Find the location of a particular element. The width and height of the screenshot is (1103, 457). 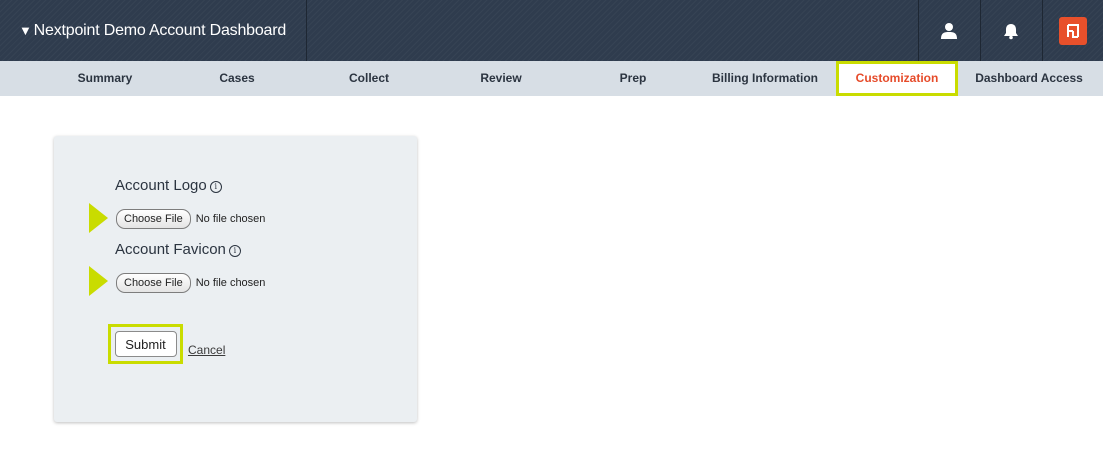

account-logo-label: Account Logo i is located at coordinates (168, 185).